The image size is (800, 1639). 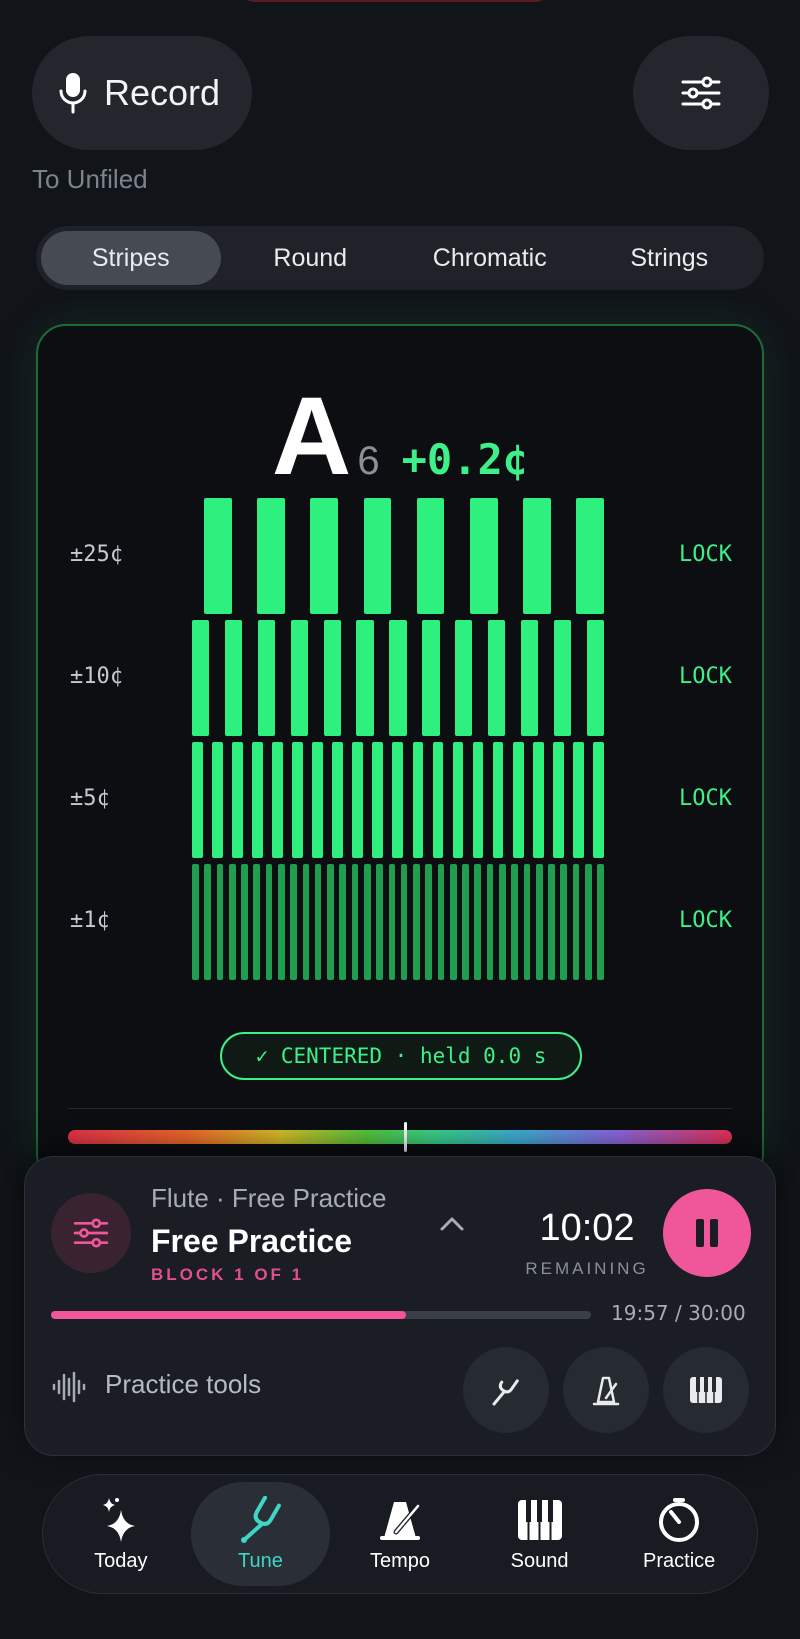 I want to click on waveform-icon, so click(x=69, y=1387).